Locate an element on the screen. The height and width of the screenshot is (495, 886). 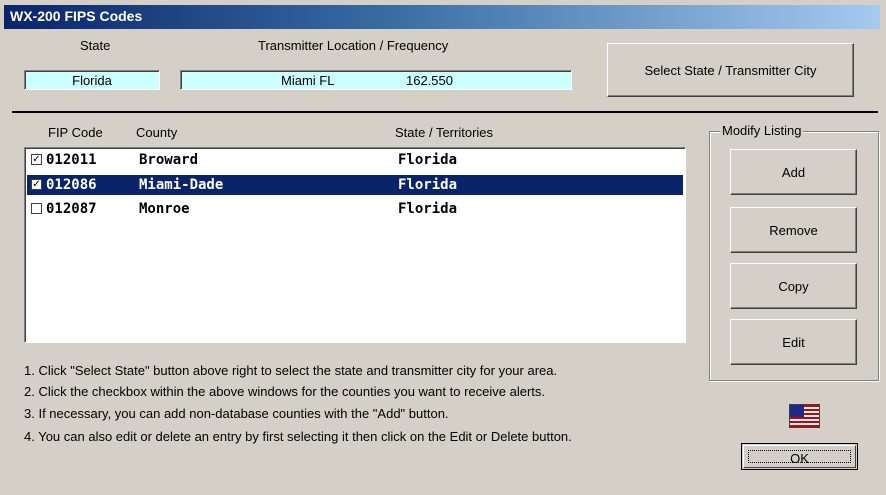
transmitter-frequency: 162.550 is located at coordinates (429, 80).